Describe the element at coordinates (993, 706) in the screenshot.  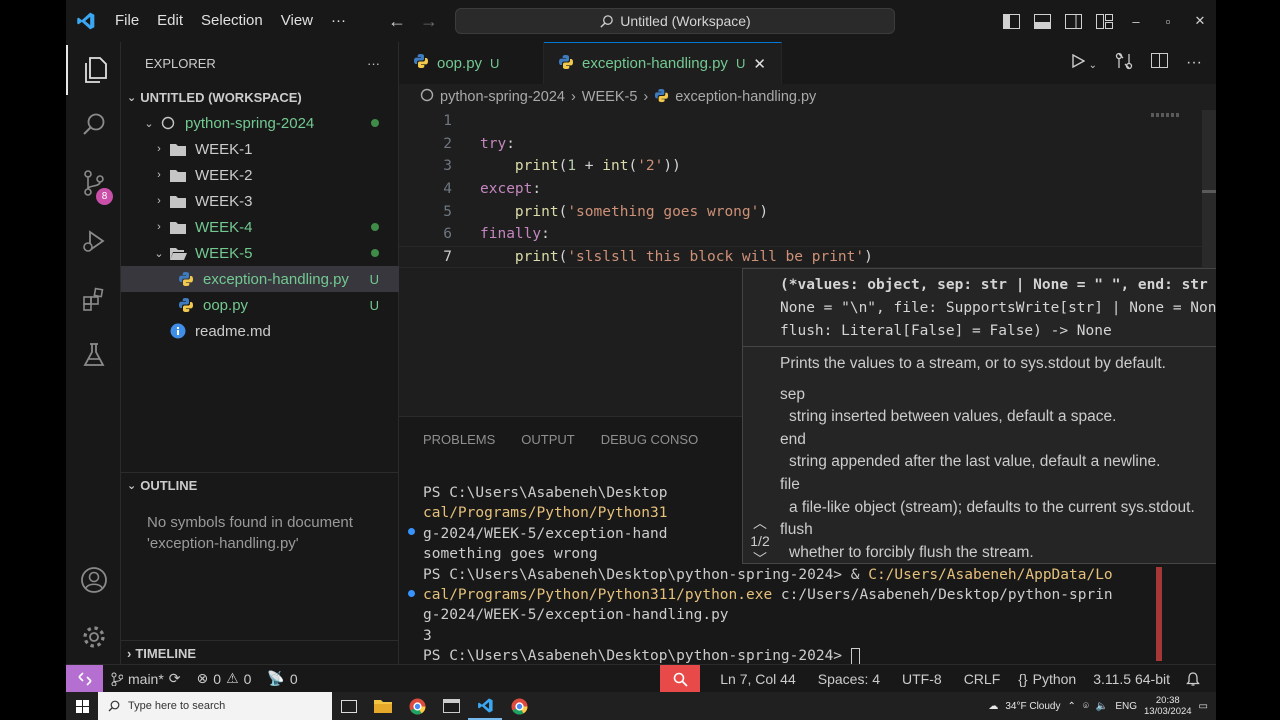
I see `weather-cloud-icon: ☁` at that location.